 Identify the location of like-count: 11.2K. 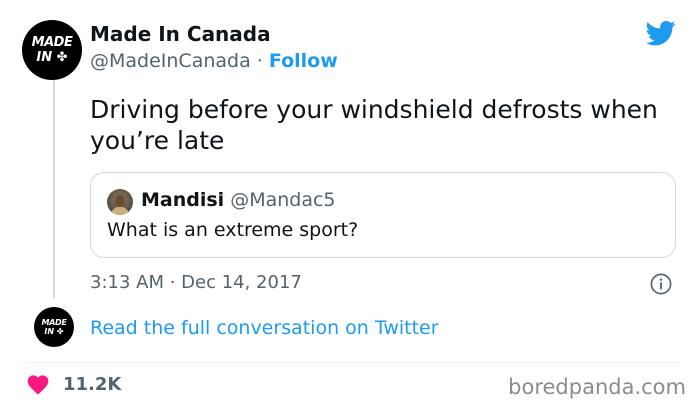
(92, 384).